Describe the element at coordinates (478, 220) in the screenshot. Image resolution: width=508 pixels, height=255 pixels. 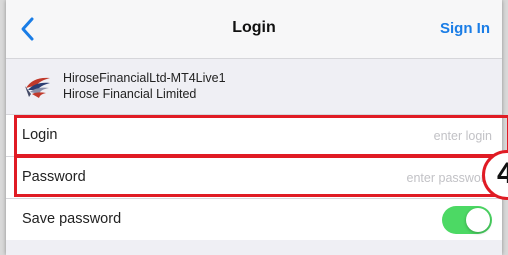
I see `toggle-knob` at that location.